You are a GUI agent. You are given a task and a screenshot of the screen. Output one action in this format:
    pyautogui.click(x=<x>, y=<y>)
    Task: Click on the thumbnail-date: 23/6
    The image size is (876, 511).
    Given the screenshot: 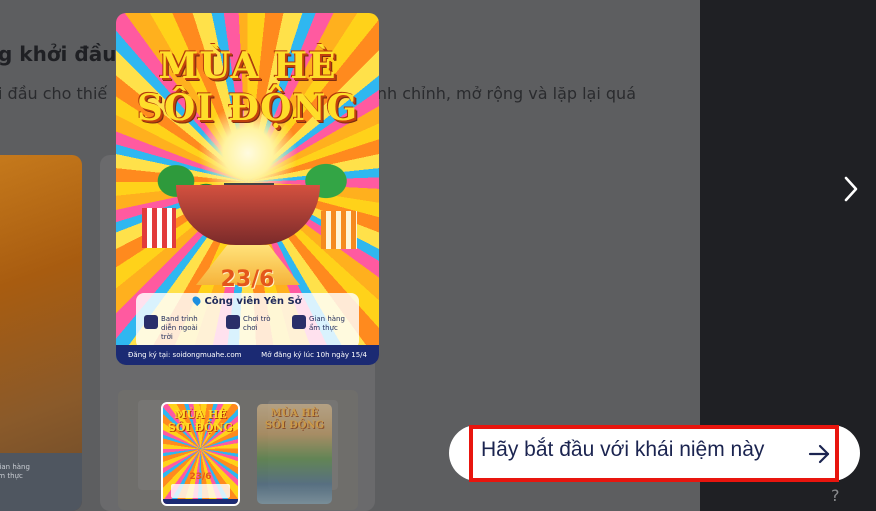 What is the action you would take?
    pyautogui.click(x=200, y=477)
    